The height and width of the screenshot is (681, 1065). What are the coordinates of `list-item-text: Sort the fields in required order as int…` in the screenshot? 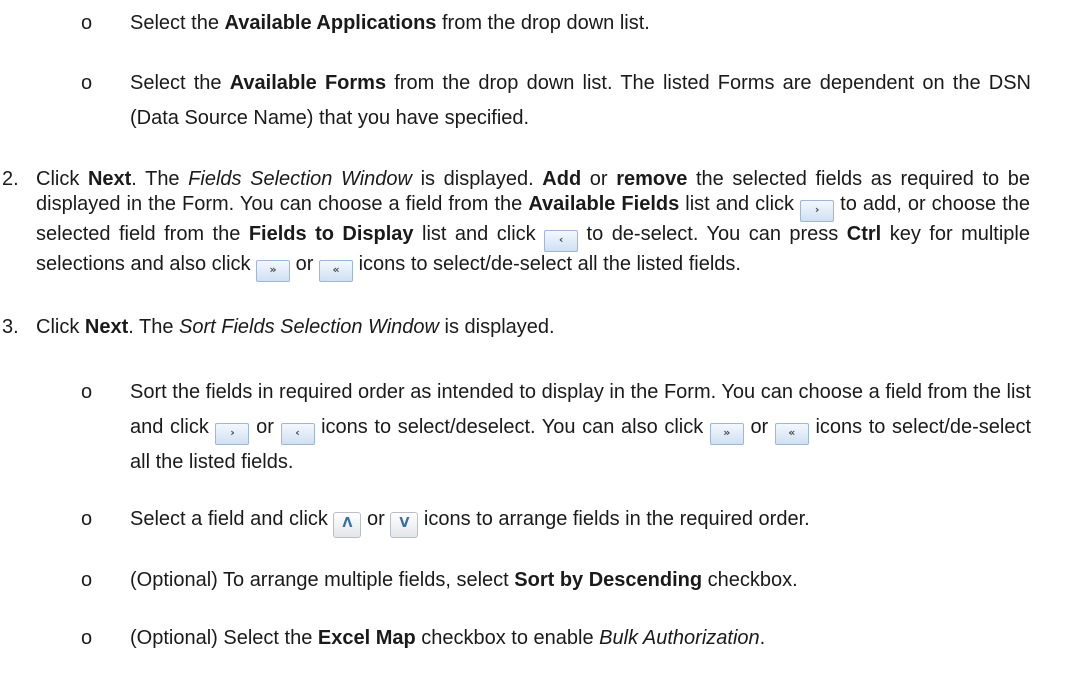 It's located at (581, 427).